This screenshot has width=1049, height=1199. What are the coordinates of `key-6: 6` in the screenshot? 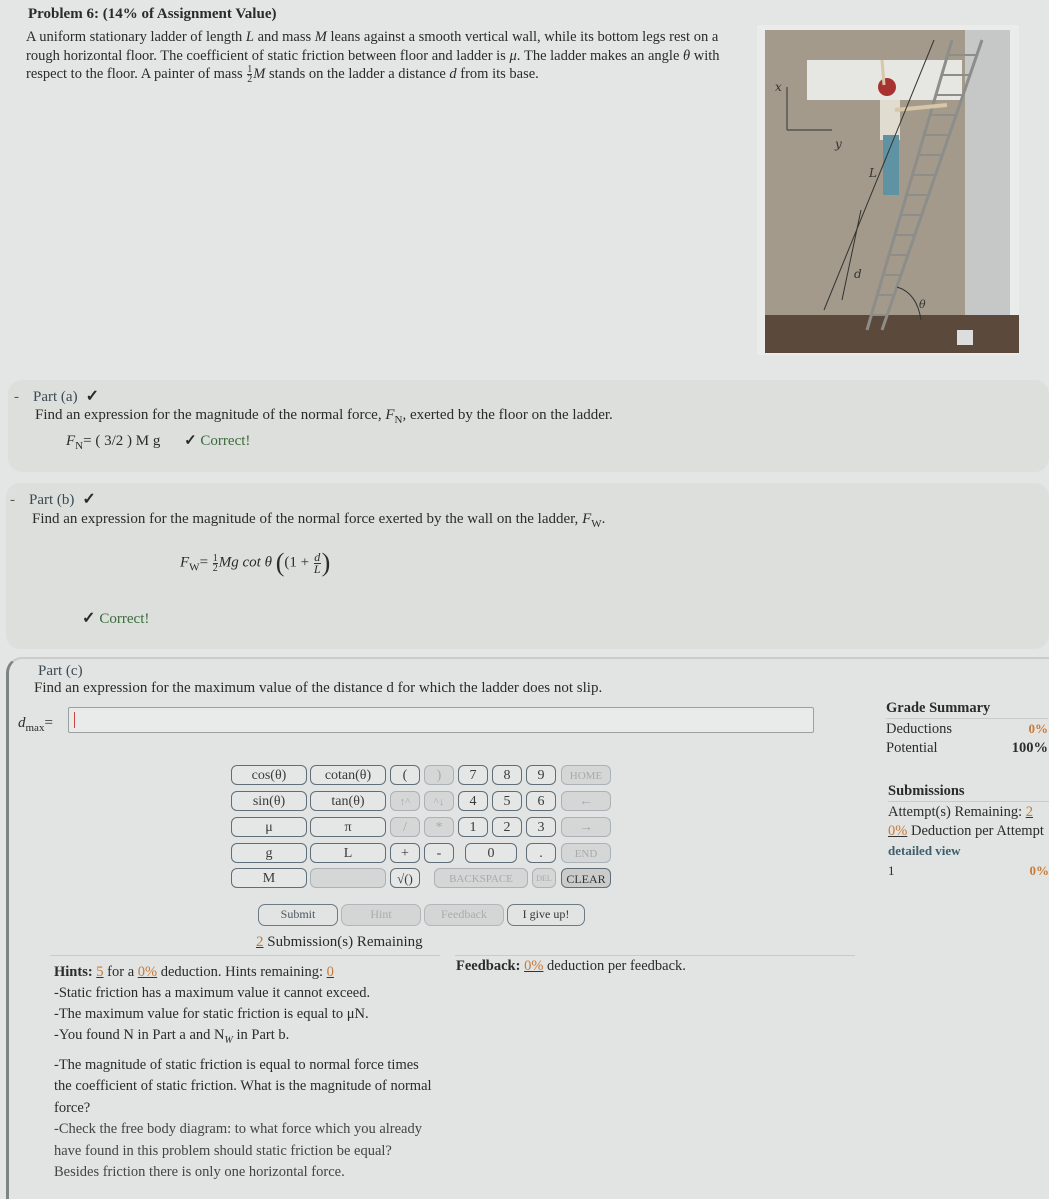 It's located at (541, 801).